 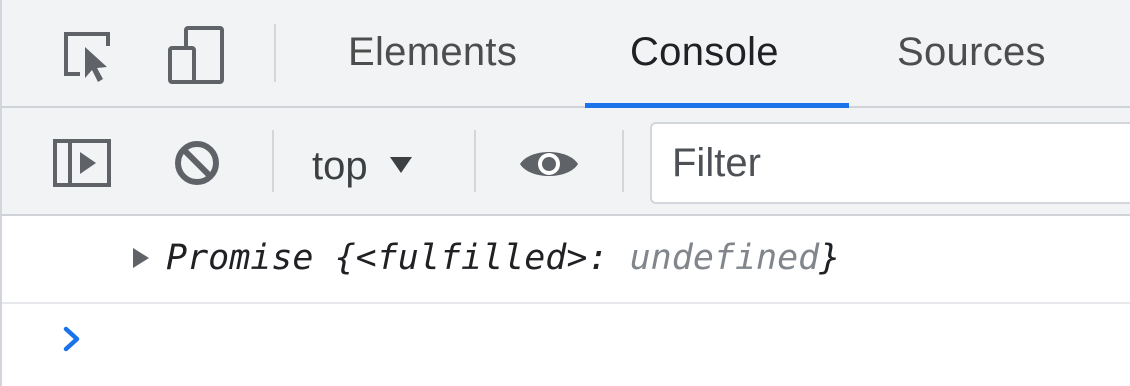 I want to click on dropdown-caret-icon, so click(x=400, y=164).